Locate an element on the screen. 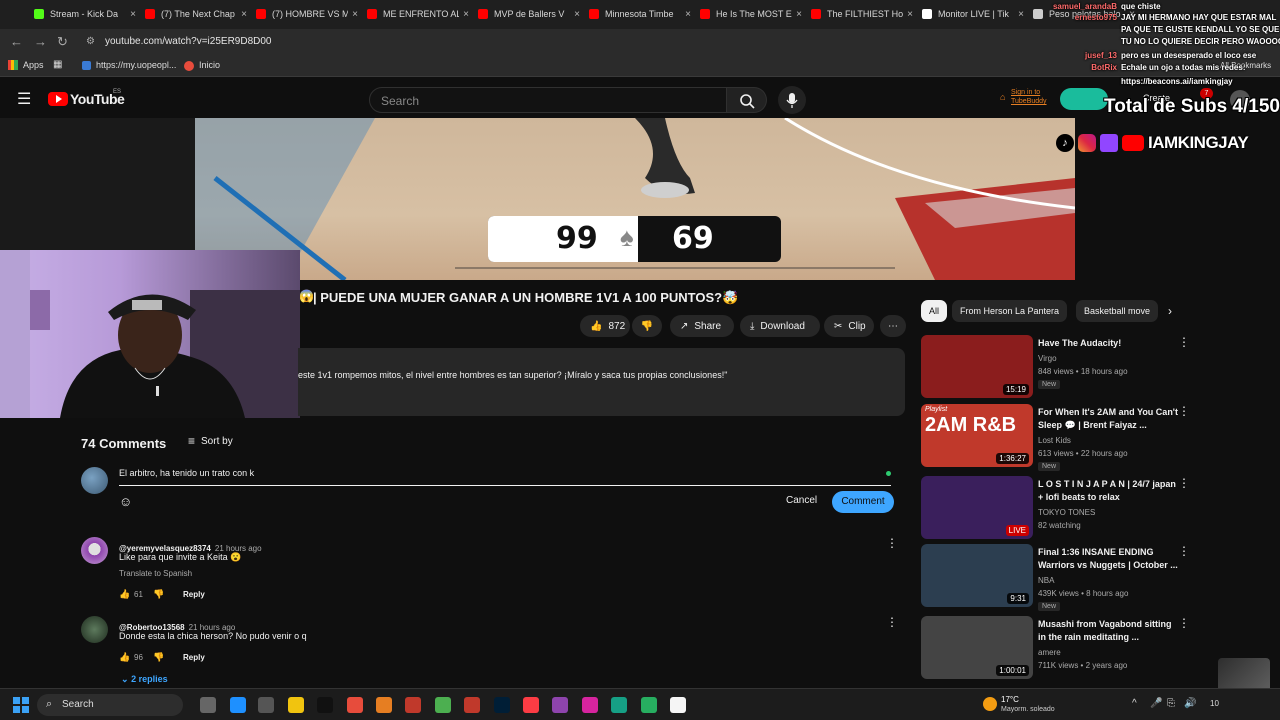  app-green-icon is located at coordinates (649, 705).